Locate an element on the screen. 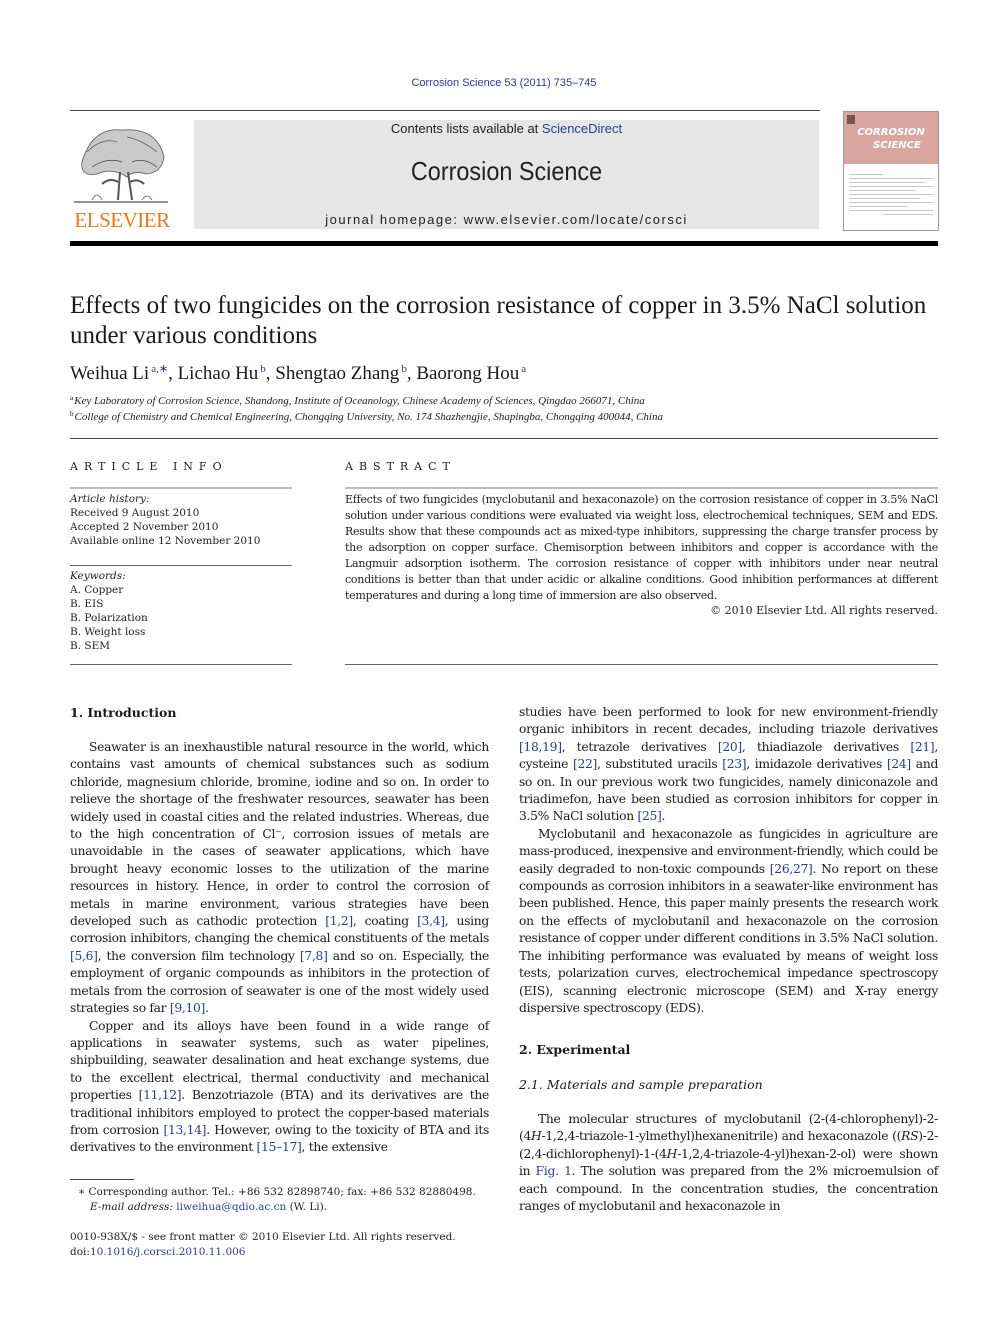 The height and width of the screenshot is (1323, 992). footnote-rule is located at coordinates (102, 1179).